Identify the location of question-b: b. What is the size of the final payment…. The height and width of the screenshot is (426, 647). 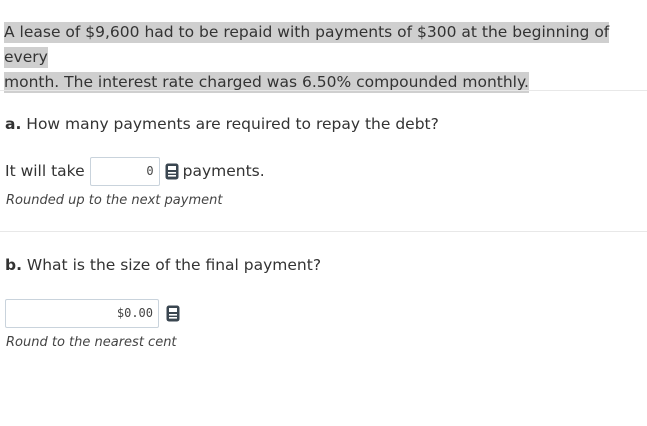
(163, 265).